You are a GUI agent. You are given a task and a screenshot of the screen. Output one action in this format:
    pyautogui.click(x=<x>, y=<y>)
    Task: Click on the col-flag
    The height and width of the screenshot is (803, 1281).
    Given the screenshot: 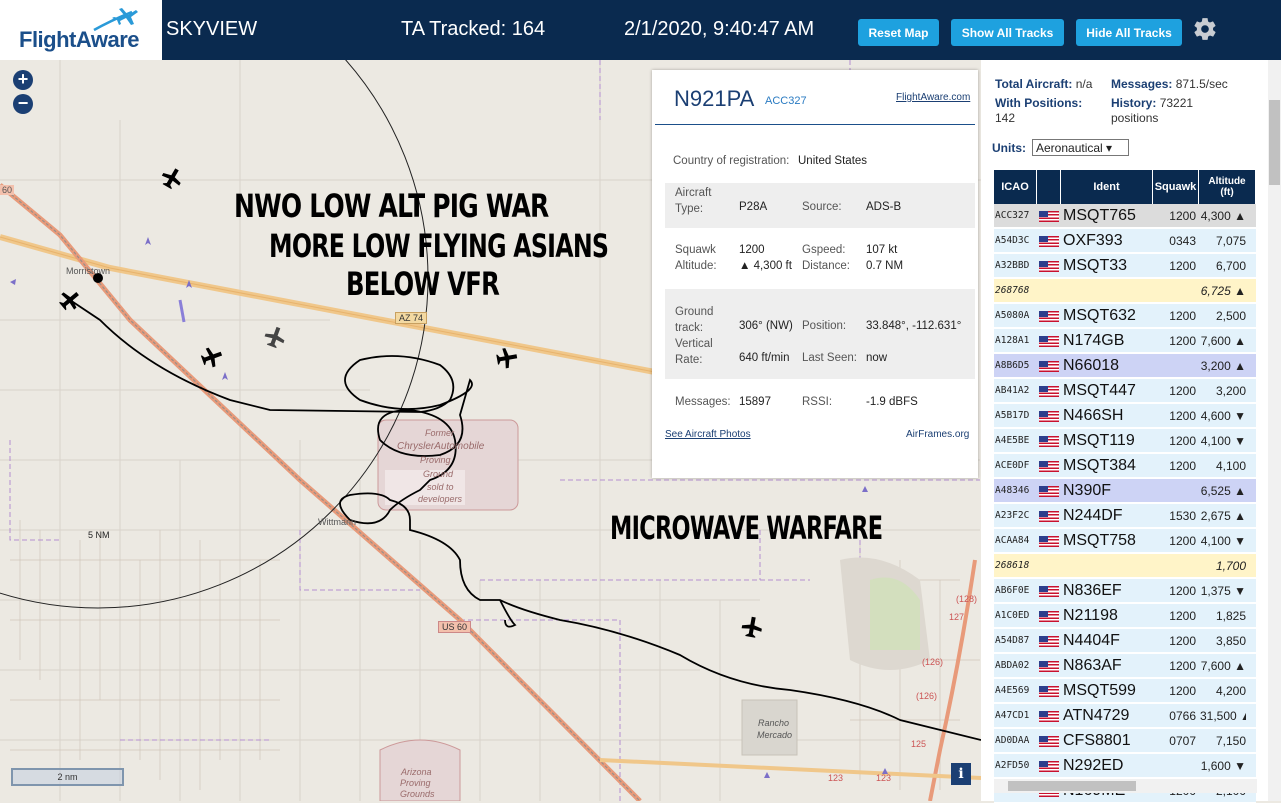 What is the action you would take?
    pyautogui.click(x=1049, y=187)
    